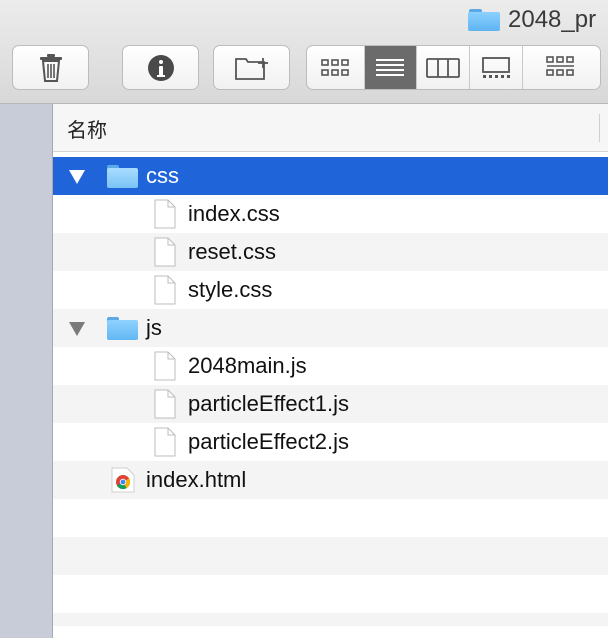 This screenshot has width=608, height=638. Describe the element at coordinates (196, 479) in the screenshot. I see `file-name: index.html` at that location.